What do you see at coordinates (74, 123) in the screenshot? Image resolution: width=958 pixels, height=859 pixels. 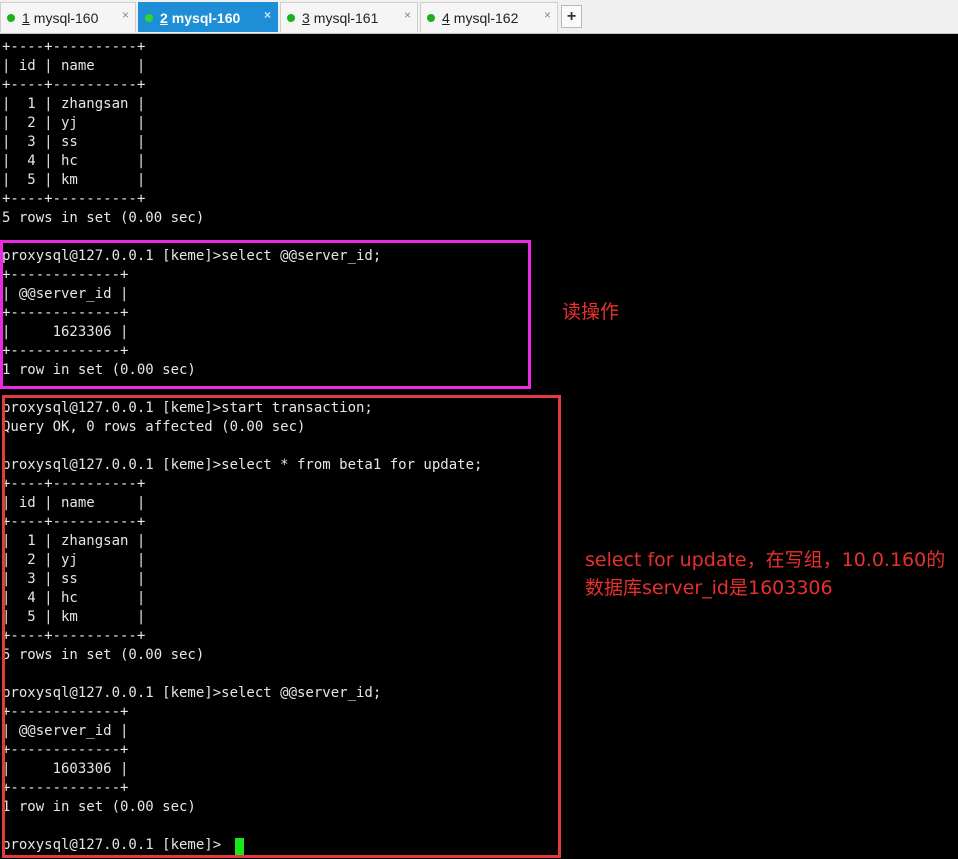 I see `terminal-line: | 2 | yj |` at bounding box center [74, 123].